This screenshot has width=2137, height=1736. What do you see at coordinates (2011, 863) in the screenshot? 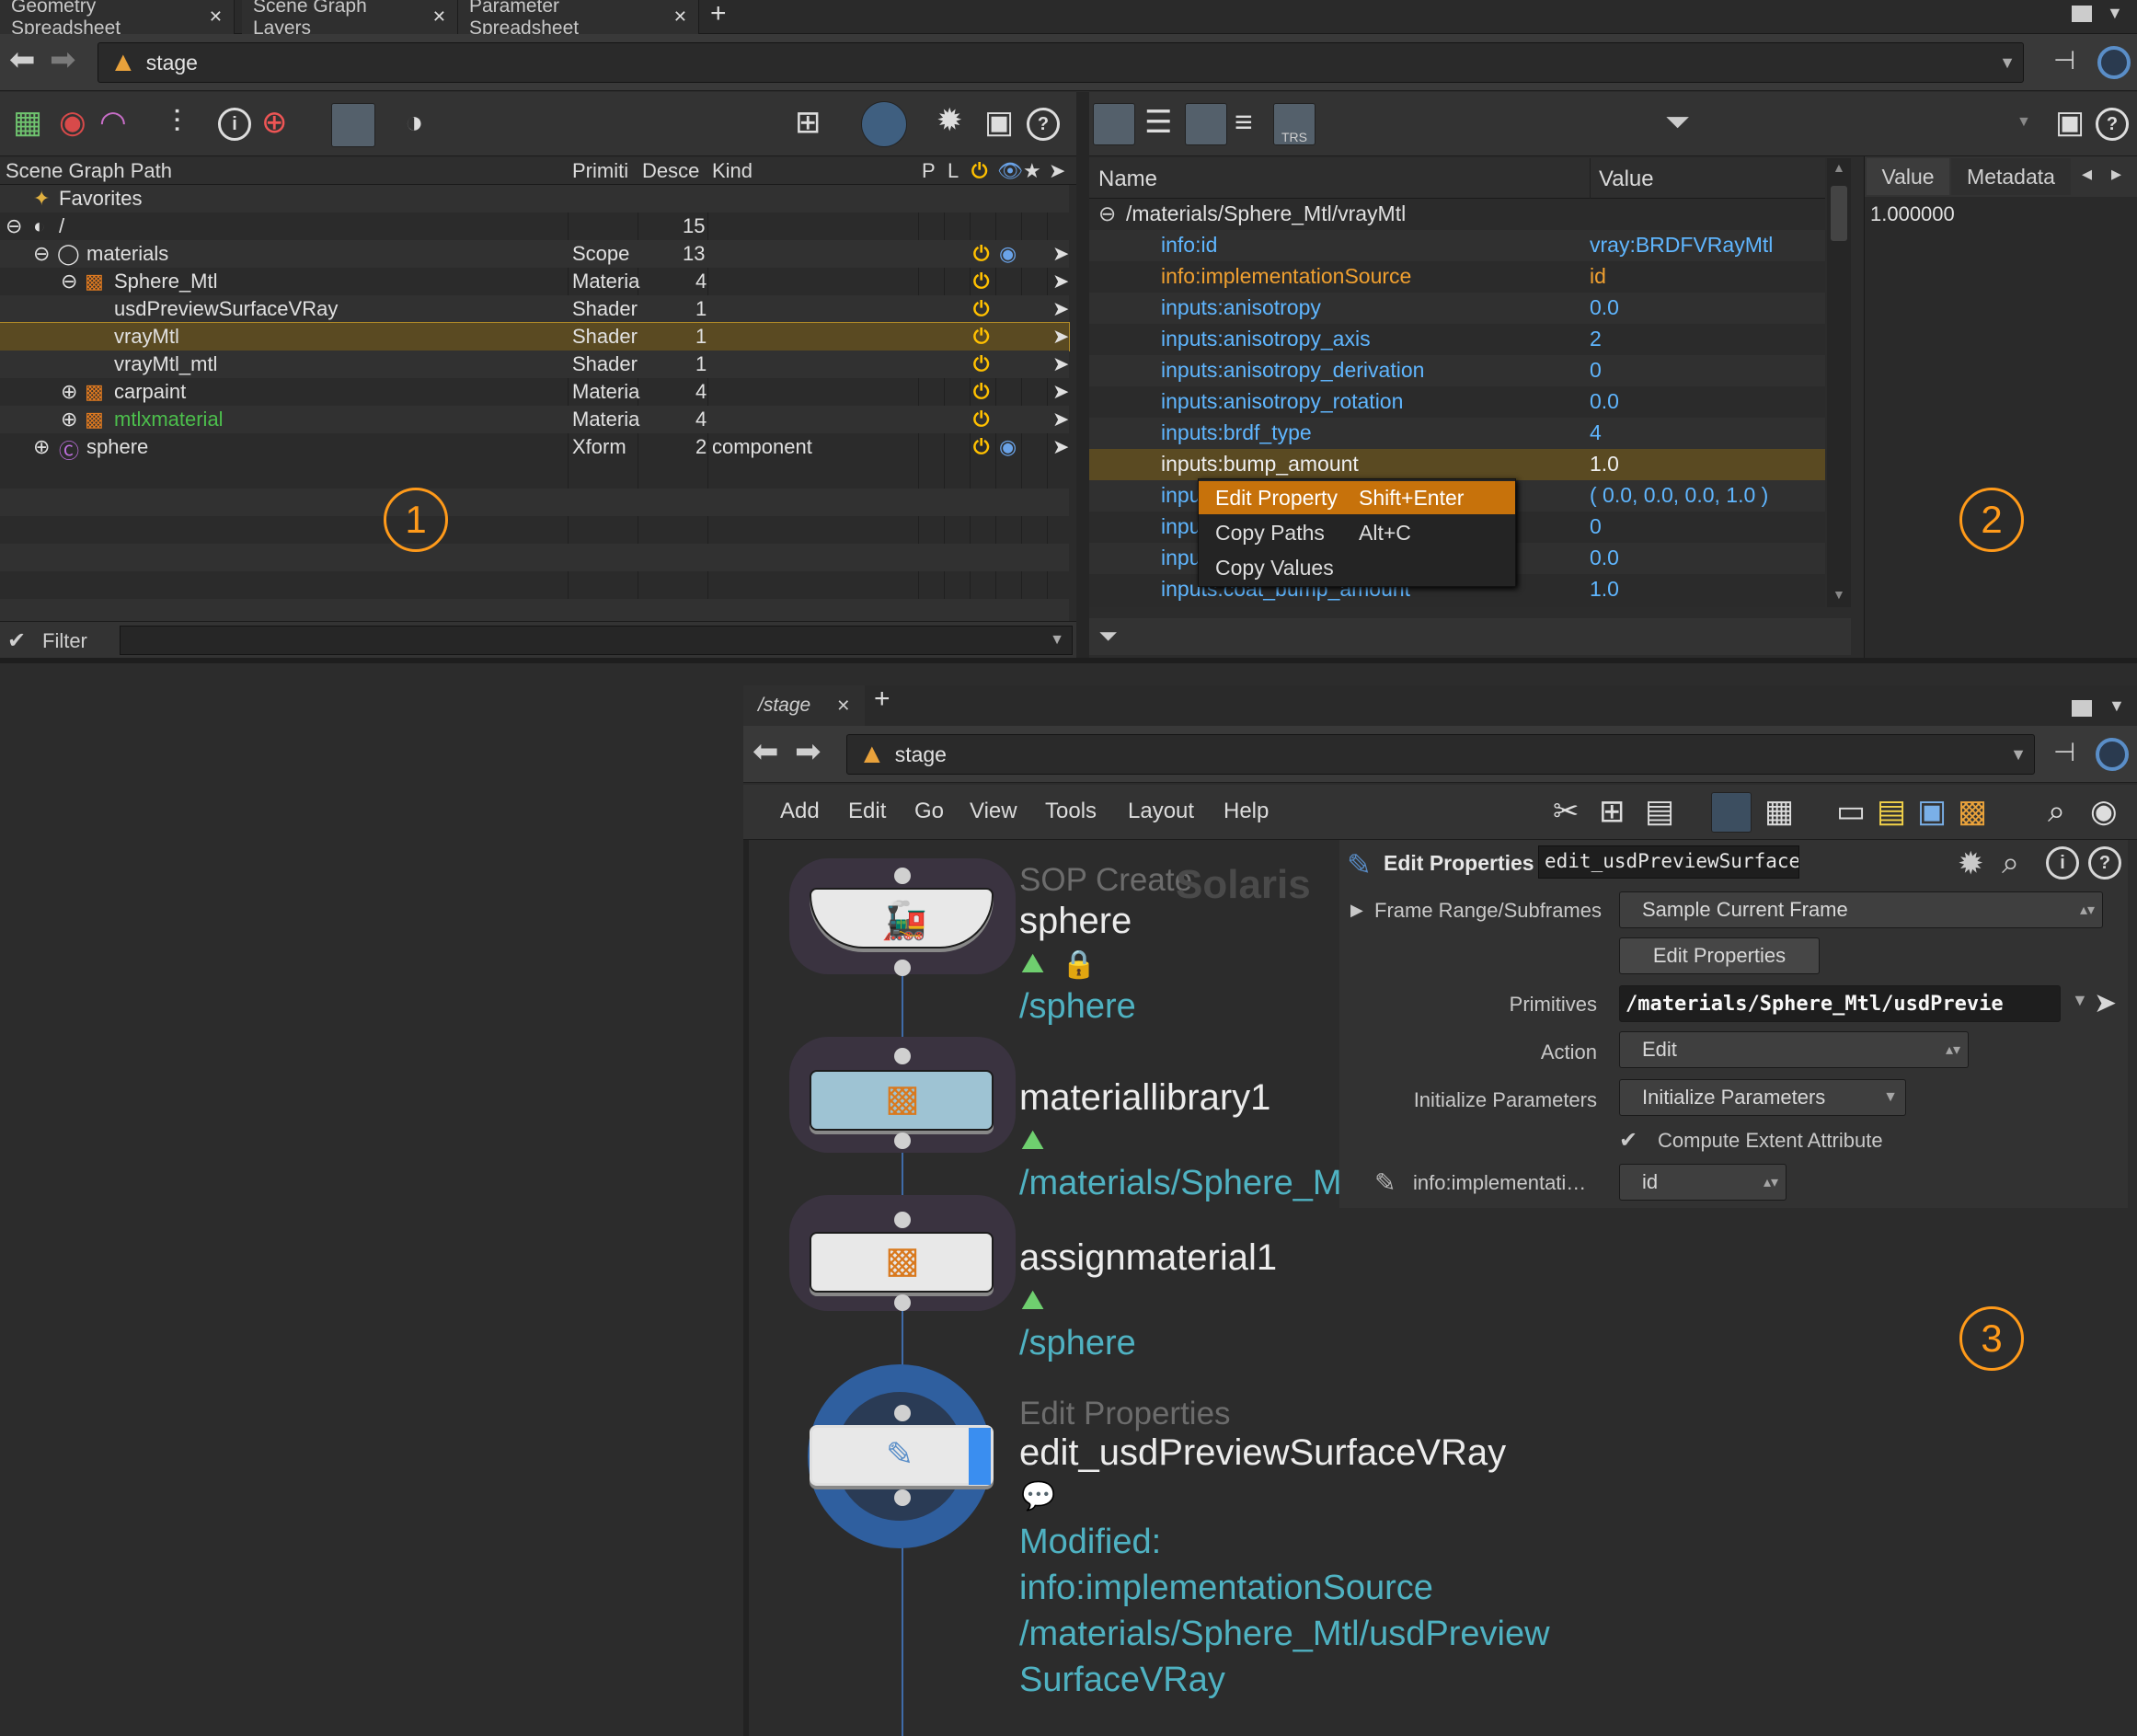
I see `search-icon: ⌕` at bounding box center [2011, 863].